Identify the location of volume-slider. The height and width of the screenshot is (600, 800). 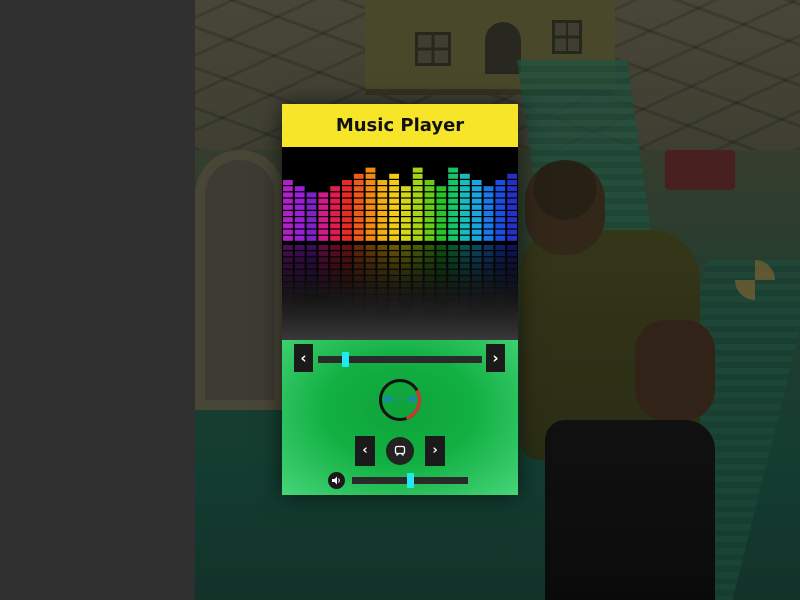
(410, 480).